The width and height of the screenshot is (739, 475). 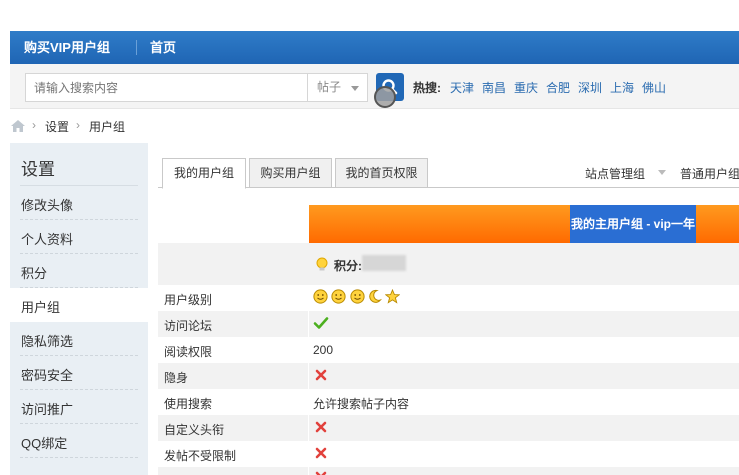 What do you see at coordinates (375, 297) in the screenshot?
I see `moon-icon` at bounding box center [375, 297].